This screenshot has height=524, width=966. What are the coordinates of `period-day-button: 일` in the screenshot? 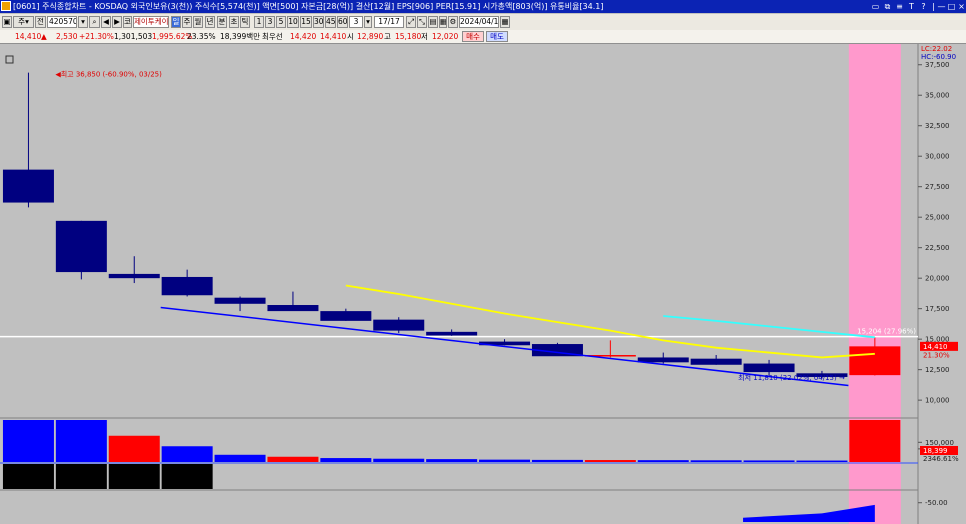 It's located at (176, 22).